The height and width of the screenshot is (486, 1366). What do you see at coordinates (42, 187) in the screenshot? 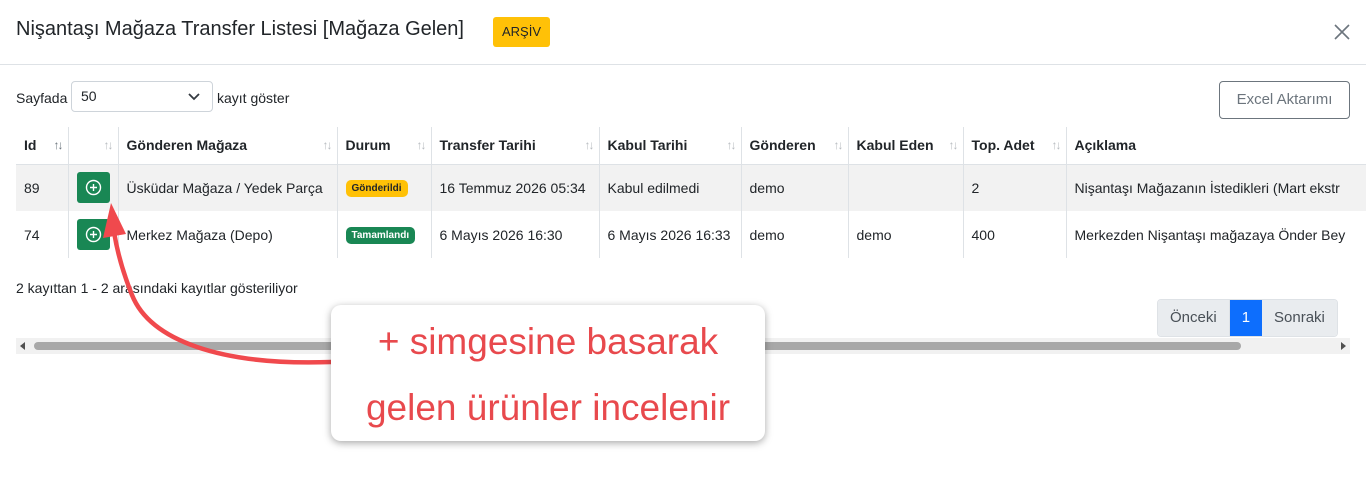
I see `cell-id: 89` at bounding box center [42, 187].